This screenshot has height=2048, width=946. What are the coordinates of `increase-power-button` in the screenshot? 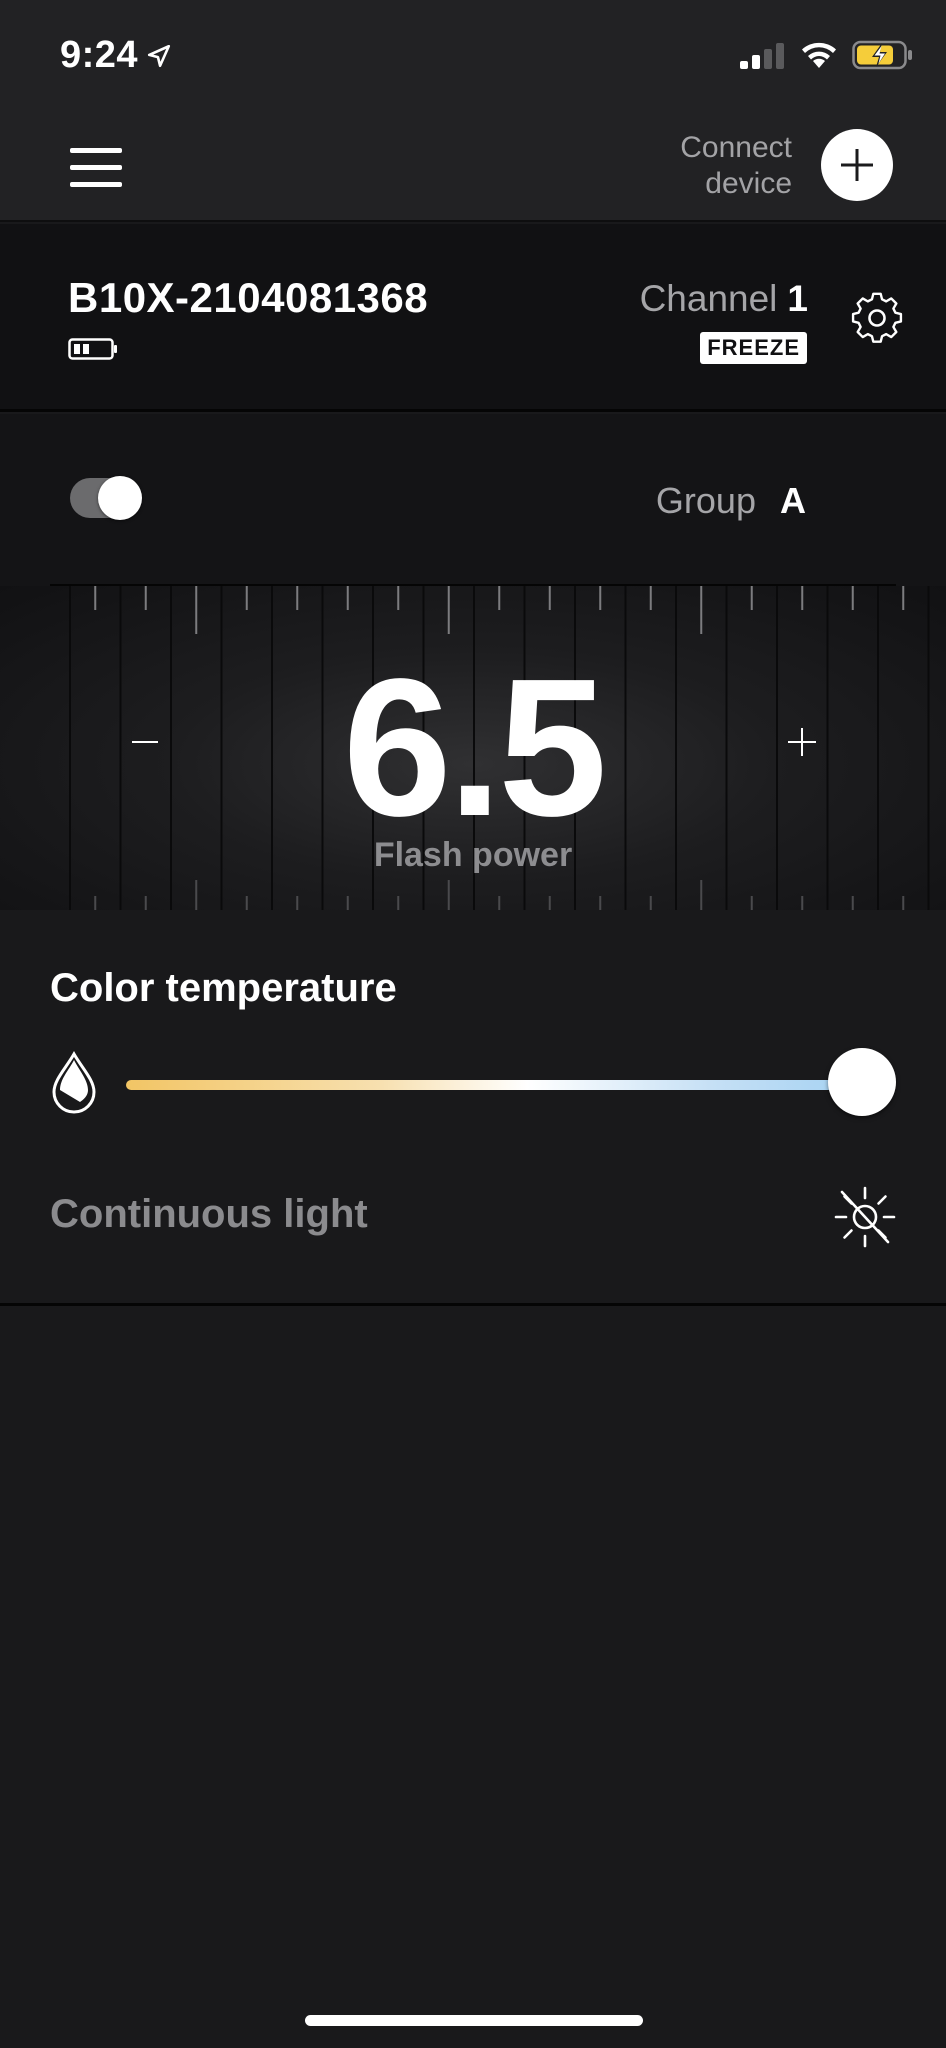 It's located at (802, 742).